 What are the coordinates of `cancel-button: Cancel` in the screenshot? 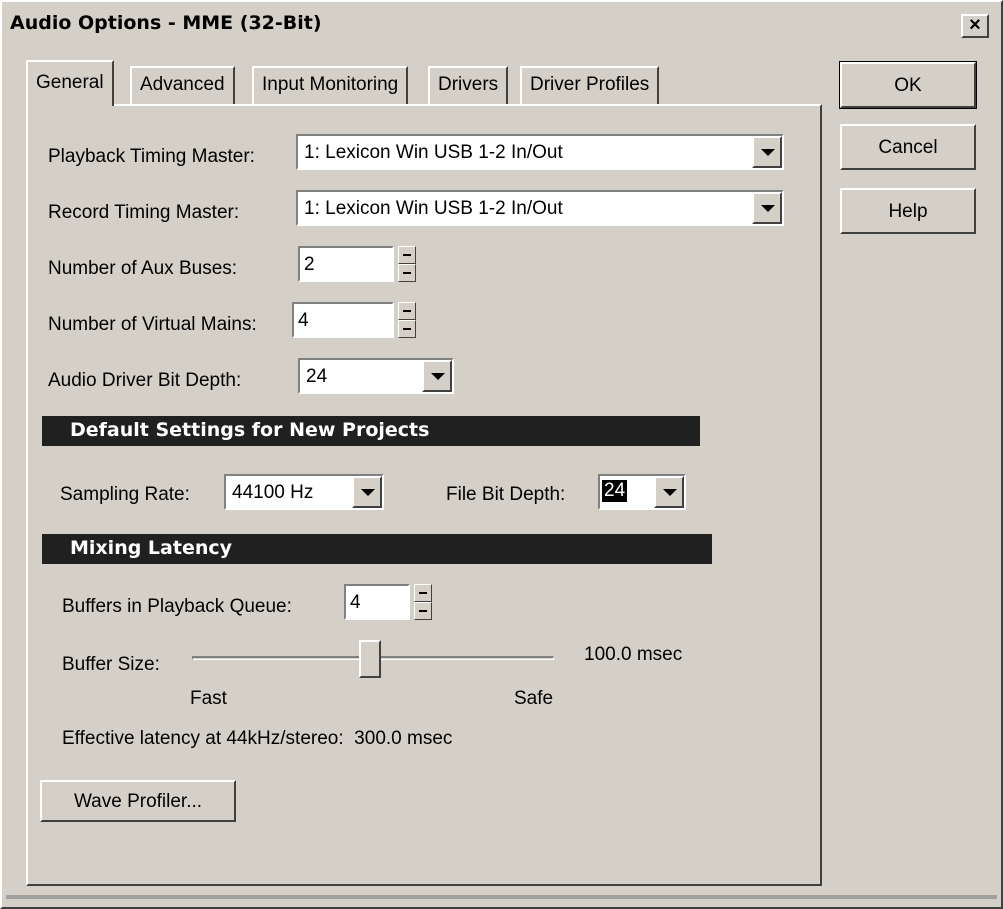 It's located at (908, 147).